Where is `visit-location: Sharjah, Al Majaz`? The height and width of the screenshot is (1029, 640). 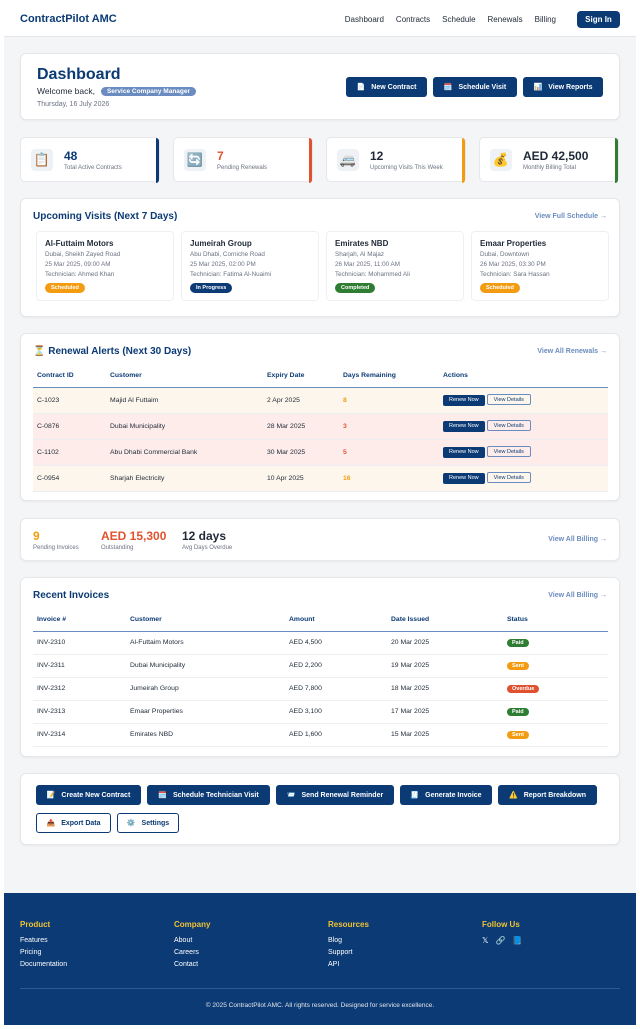
visit-location: Sharjah, Al Majaz is located at coordinates (360, 254).